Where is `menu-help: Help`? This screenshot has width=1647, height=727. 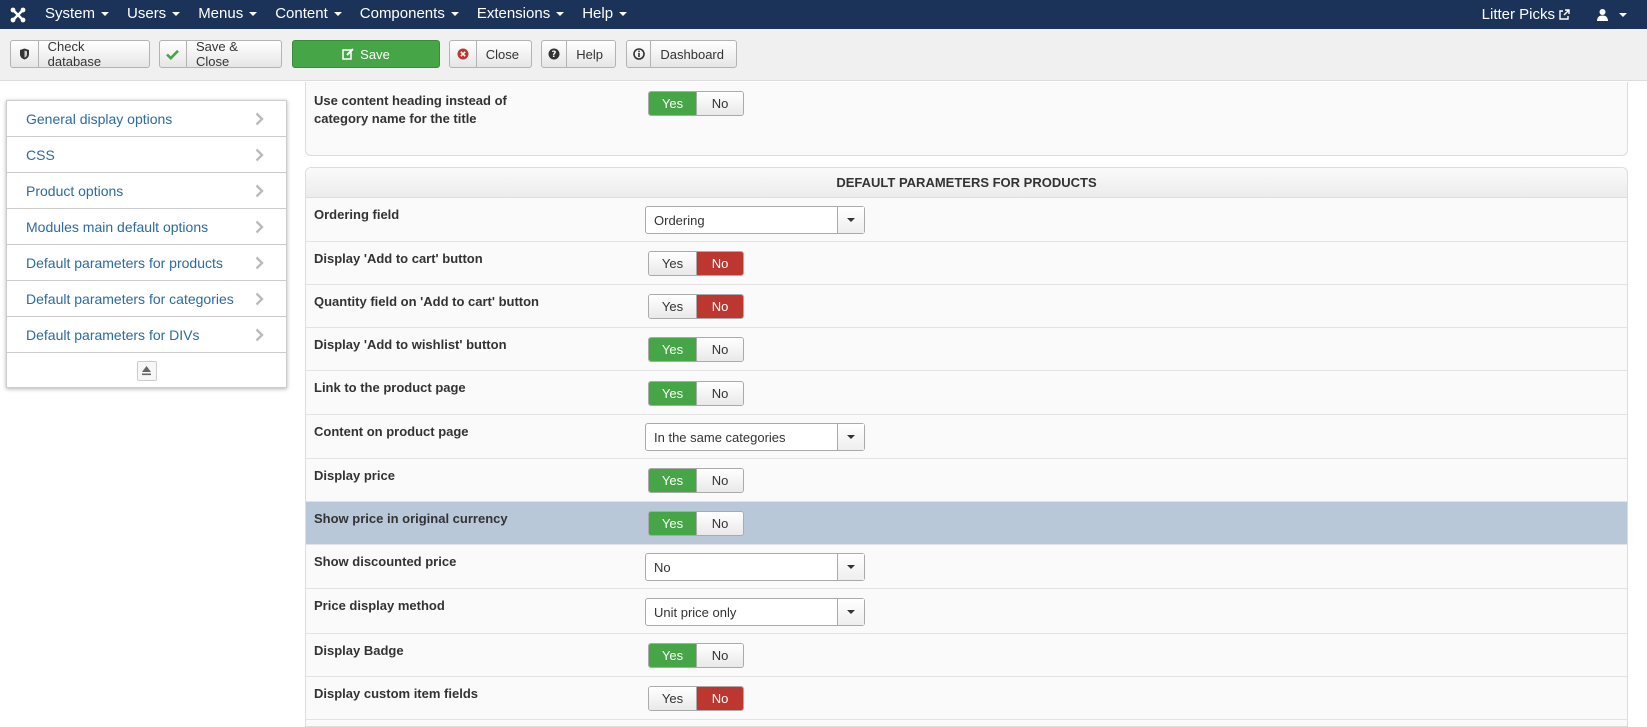
menu-help: Help is located at coordinates (604, 14).